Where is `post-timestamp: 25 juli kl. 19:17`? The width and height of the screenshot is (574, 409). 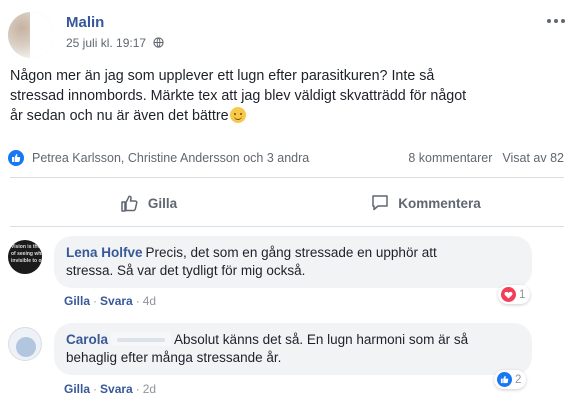 post-timestamp: 25 juli kl. 19:17 is located at coordinates (115, 43).